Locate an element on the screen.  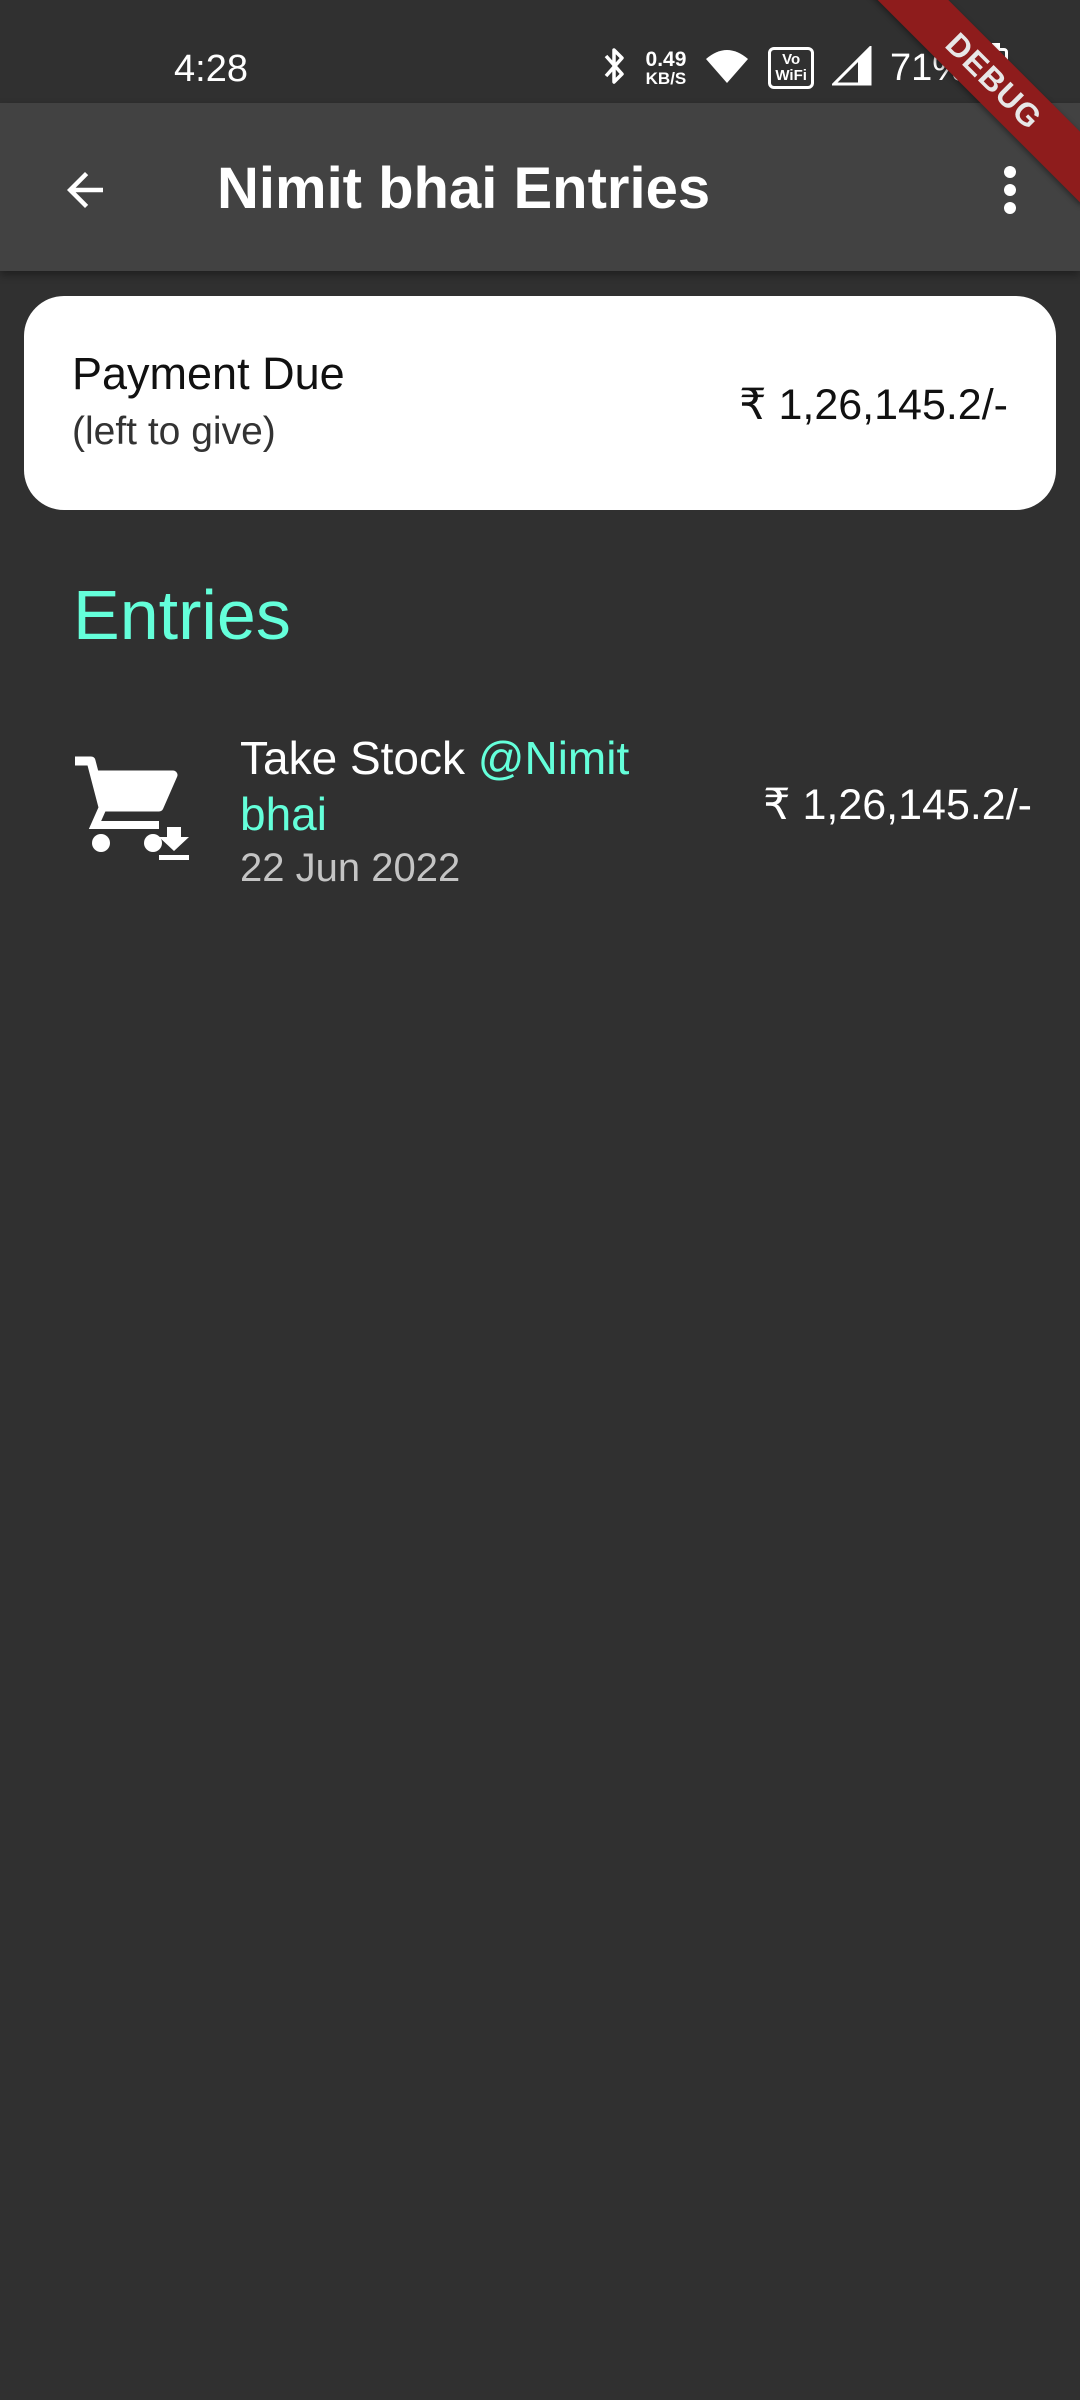
payment-due-title: Payment Due is located at coordinates (208, 373).